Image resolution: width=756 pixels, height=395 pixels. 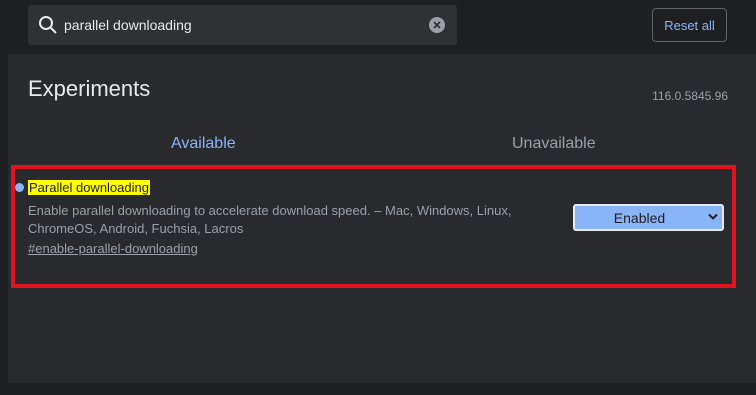 I want to click on experiment-state-select: Enabled, so click(x=648, y=217).